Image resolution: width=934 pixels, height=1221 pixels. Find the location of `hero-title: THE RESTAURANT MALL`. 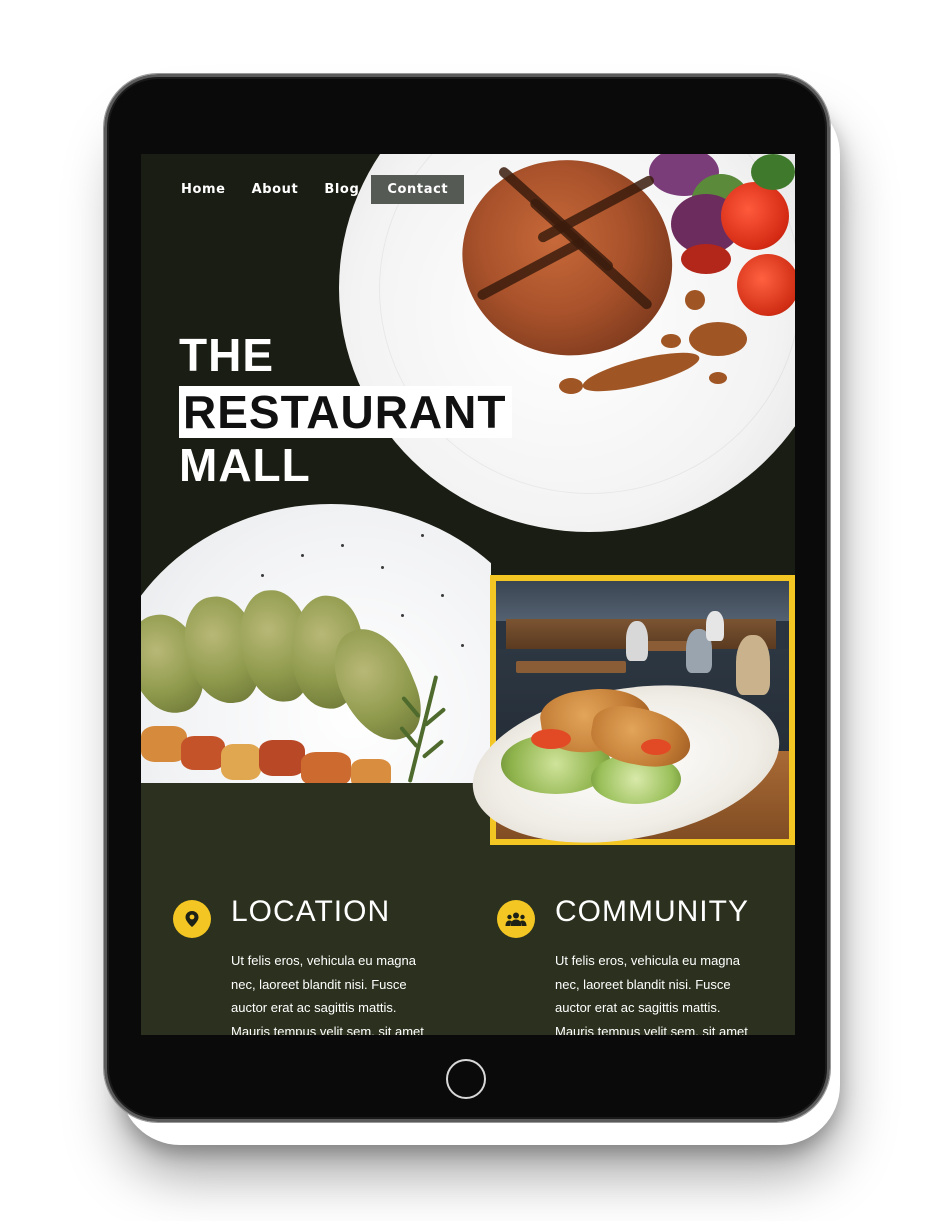

hero-title: THE RESTAURANT MALL is located at coordinates (346, 411).